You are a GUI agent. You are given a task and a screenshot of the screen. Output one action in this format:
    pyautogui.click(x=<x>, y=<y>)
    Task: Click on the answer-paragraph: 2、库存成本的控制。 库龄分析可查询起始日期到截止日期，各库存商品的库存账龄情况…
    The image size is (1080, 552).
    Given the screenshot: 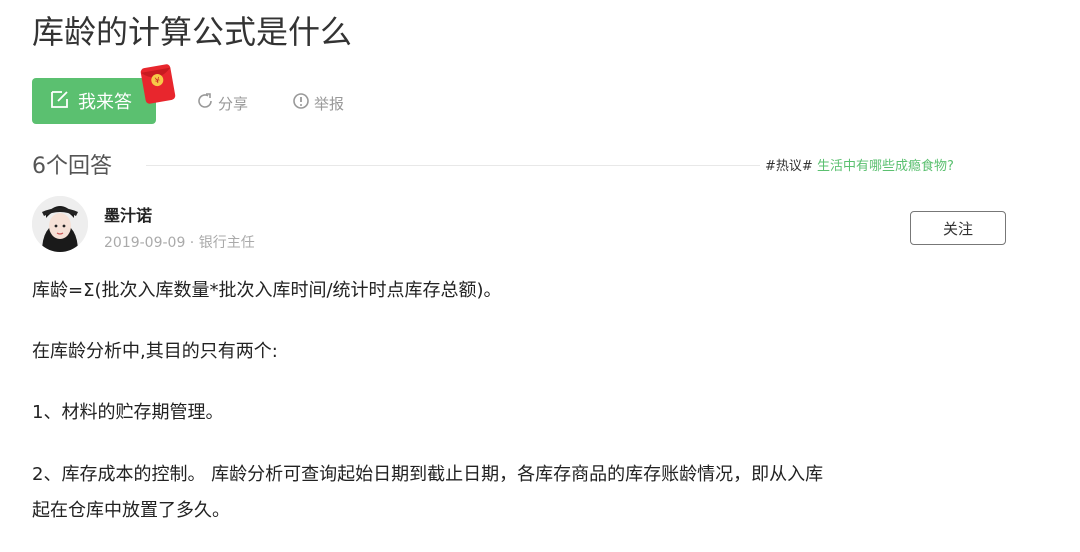 What is the action you would take?
    pyautogui.click(x=428, y=474)
    